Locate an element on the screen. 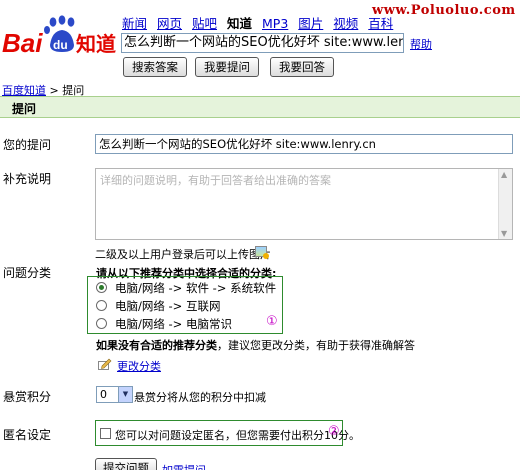 This screenshot has width=520, height=470. nav-video: 视频 is located at coordinates (345, 23).